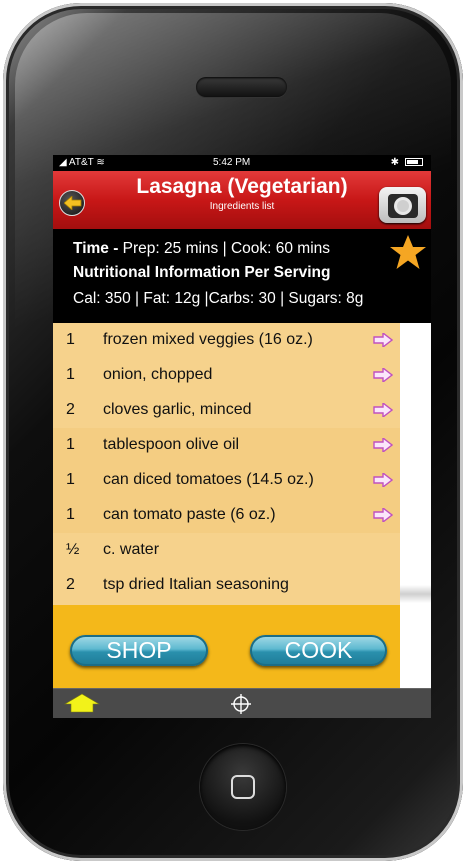 The height and width of the screenshot is (866, 468). Describe the element at coordinates (208, 479) in the screenshot. I see `ingredient-name: can diced tomatoes (14.5 oz.)` at that location.